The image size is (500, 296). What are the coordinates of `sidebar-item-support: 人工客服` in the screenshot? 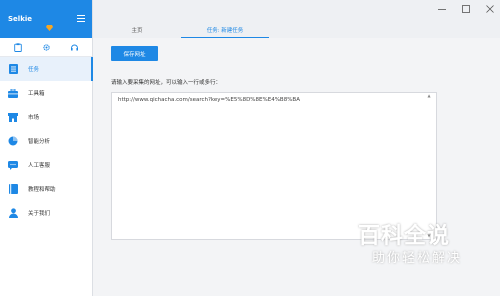 It's located at (46, 165).